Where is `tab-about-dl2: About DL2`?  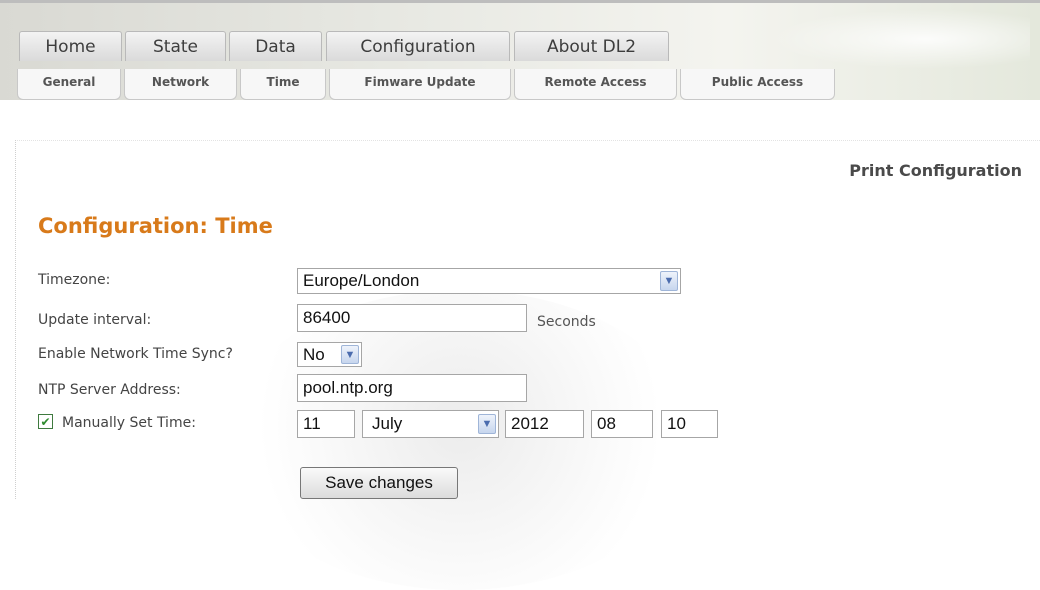 tab-about-dl2: About DL2 is located at coordinates (591, 46).